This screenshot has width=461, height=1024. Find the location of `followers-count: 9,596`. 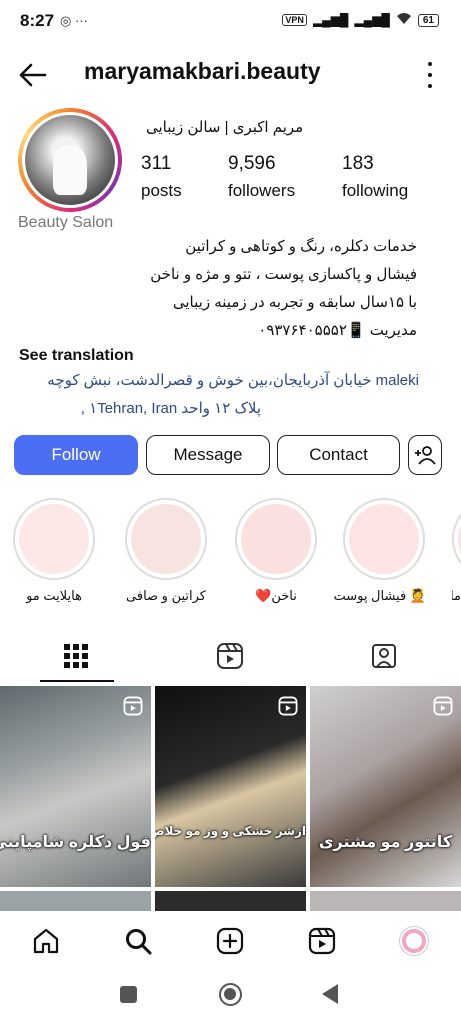

followers-count: 9,596 is located at coordinates (252, 163).